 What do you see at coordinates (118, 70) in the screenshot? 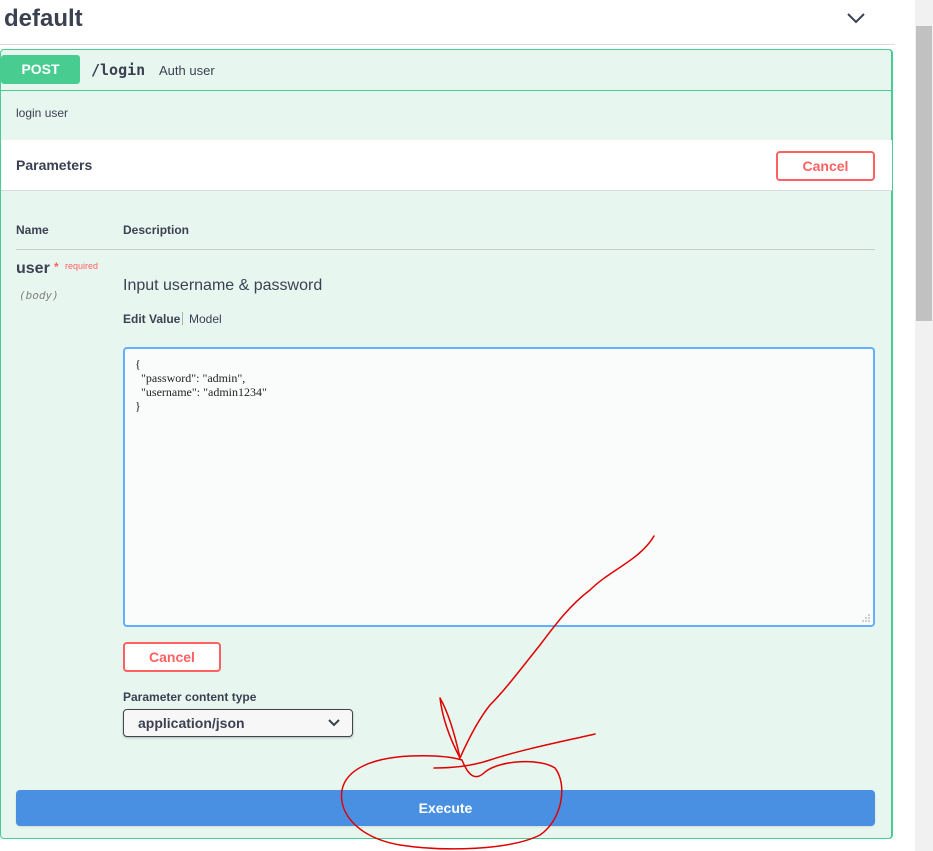
I see `operation-path: /login` at bounding box center [118, 70].